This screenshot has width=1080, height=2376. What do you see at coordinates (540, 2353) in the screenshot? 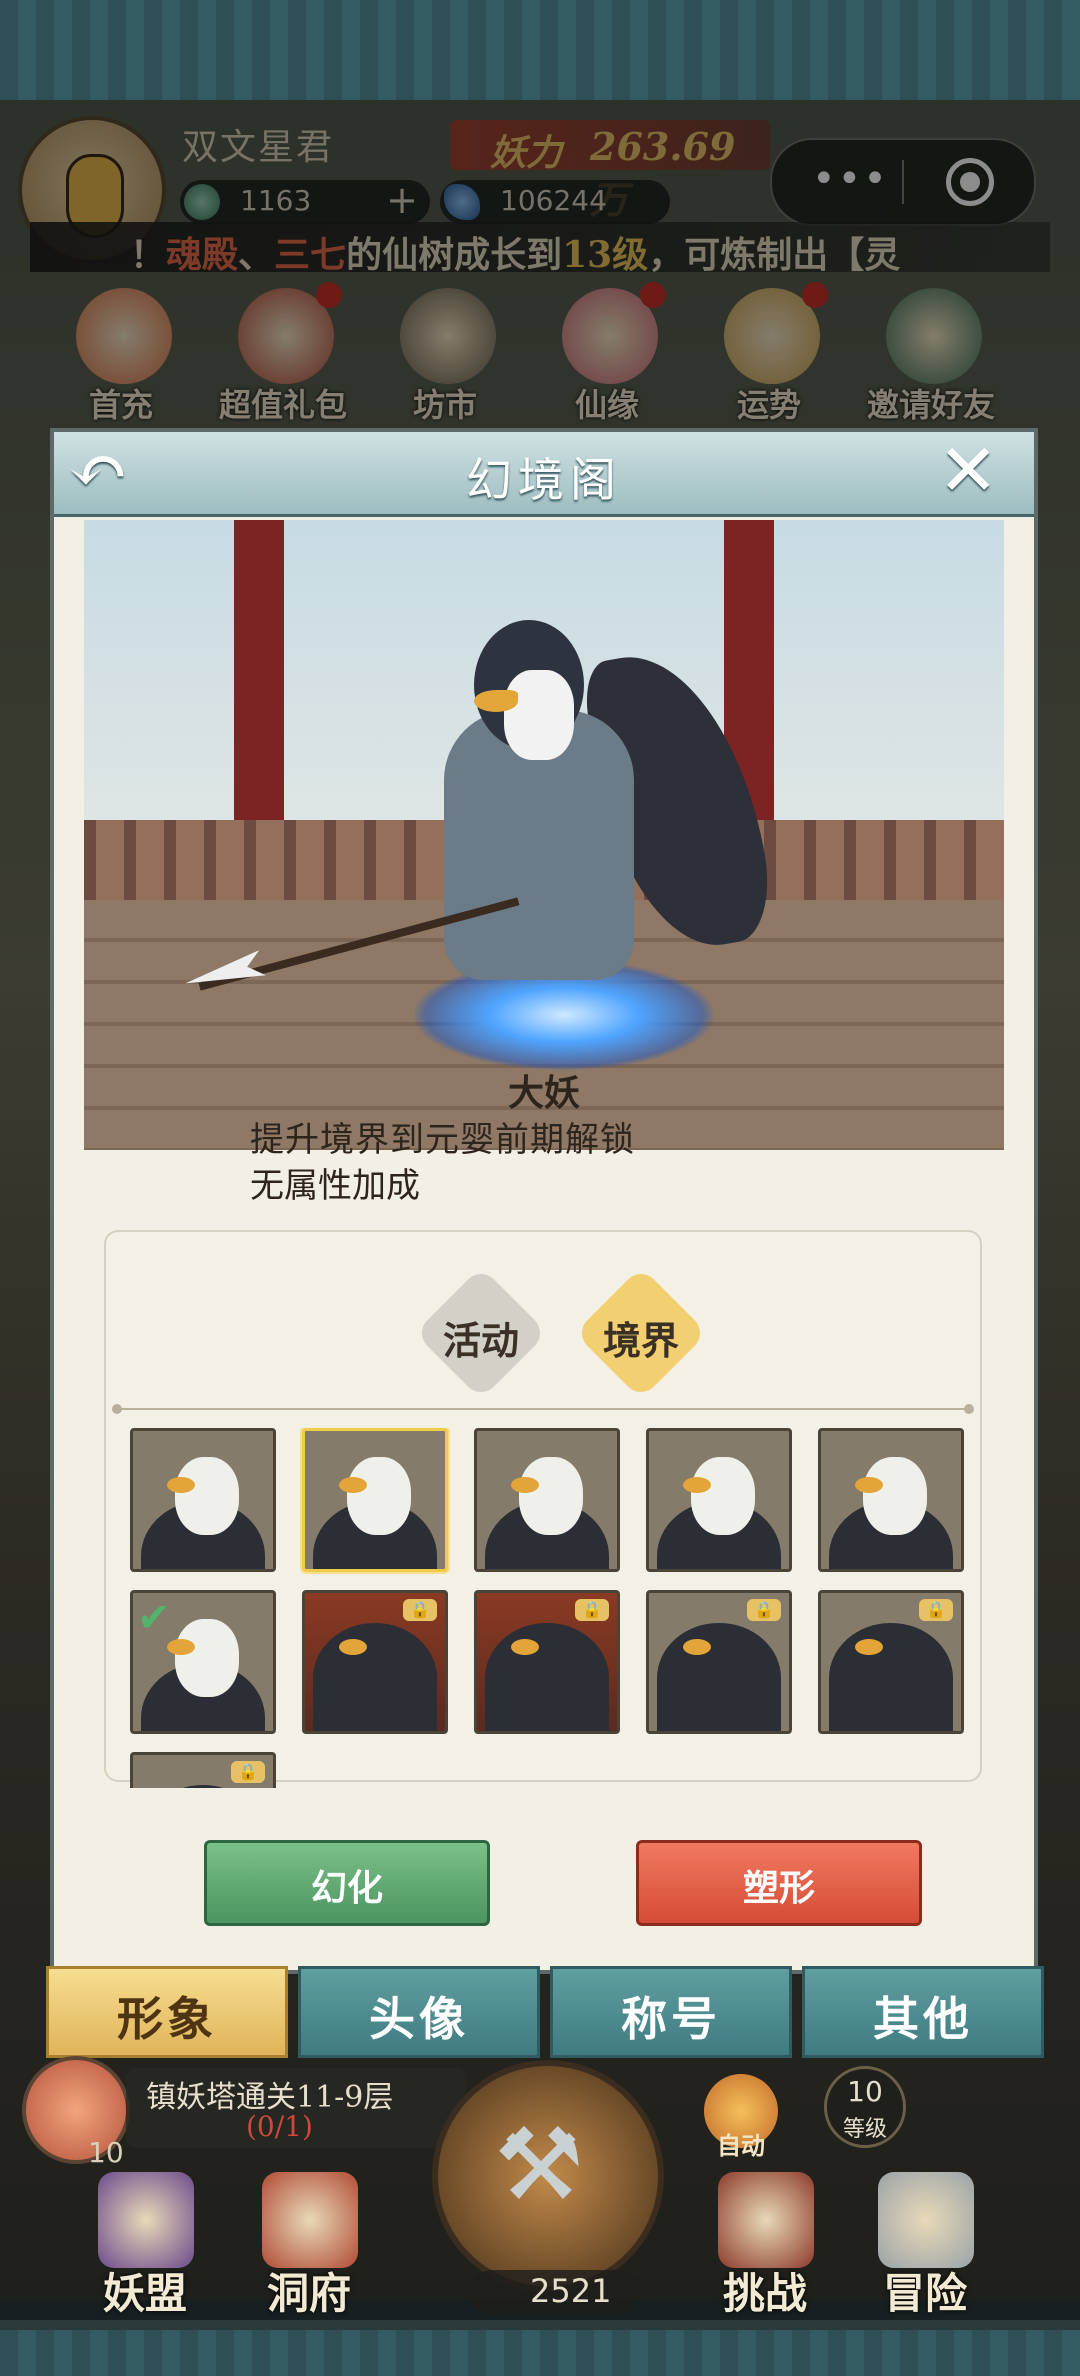
I see `bottom-decor-band` at bounding box center [540, 2353].